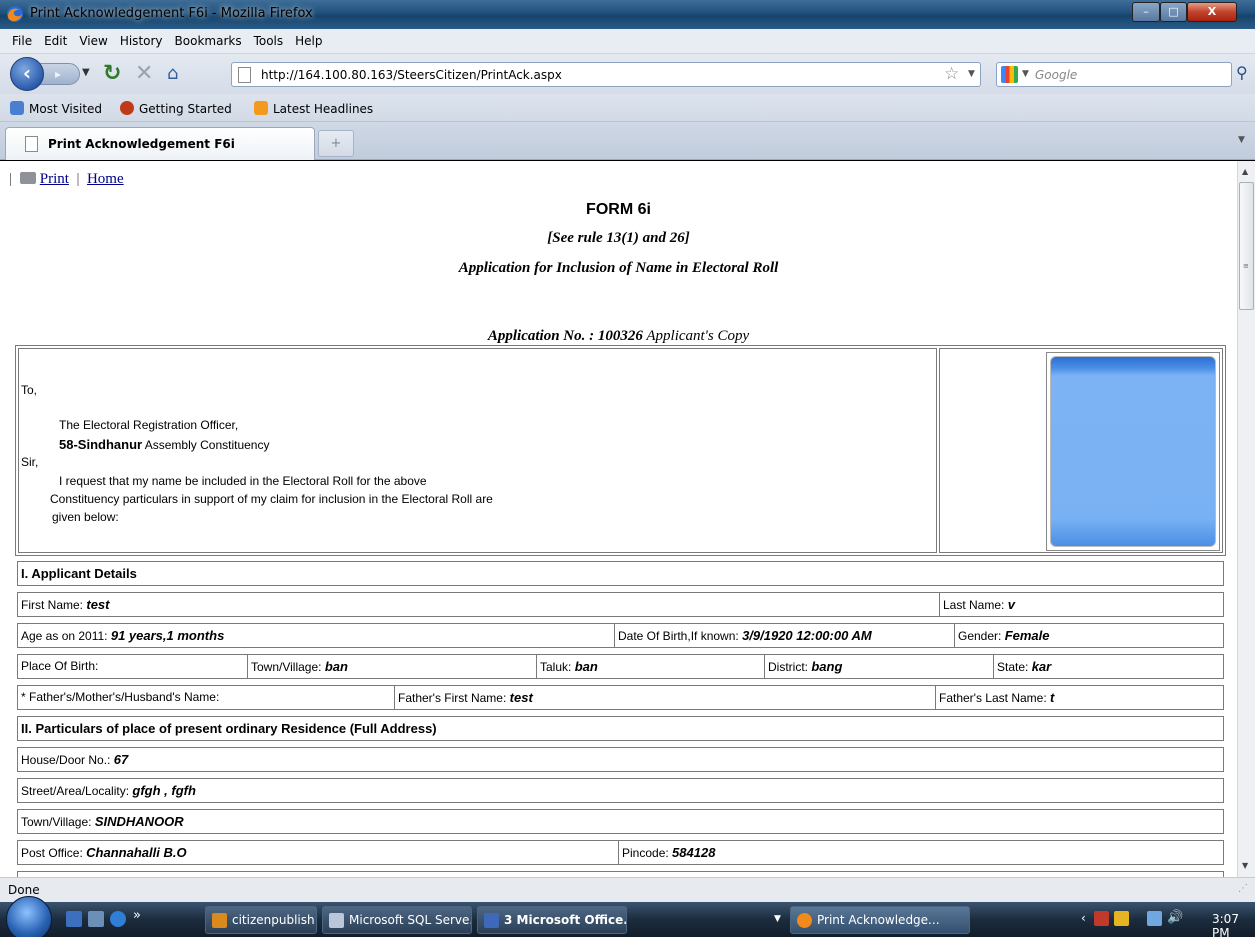 This screenshot has height=937, width=1255. What do you see at coordinates (1081, 604) in the screenshot?
I see `last-name-field: Last Name: v` at bounding box center [1081, 604].